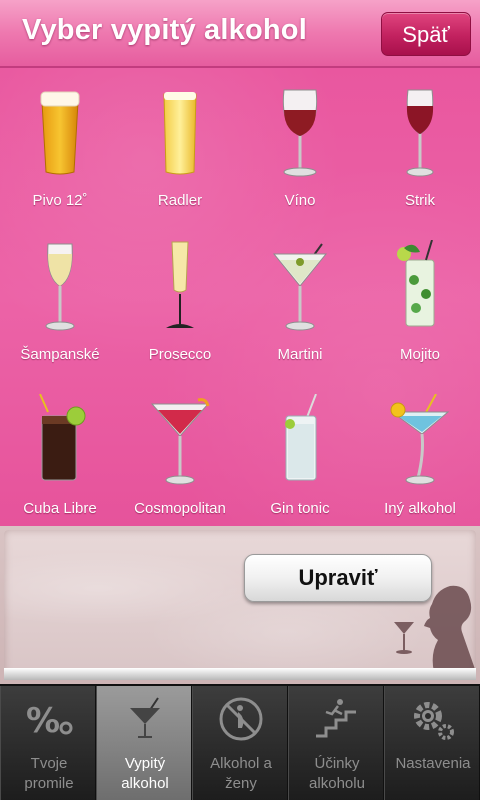  Describe the element at coordinates (145, 717) in the screenshot. I see `cocktail-icon` at that location.